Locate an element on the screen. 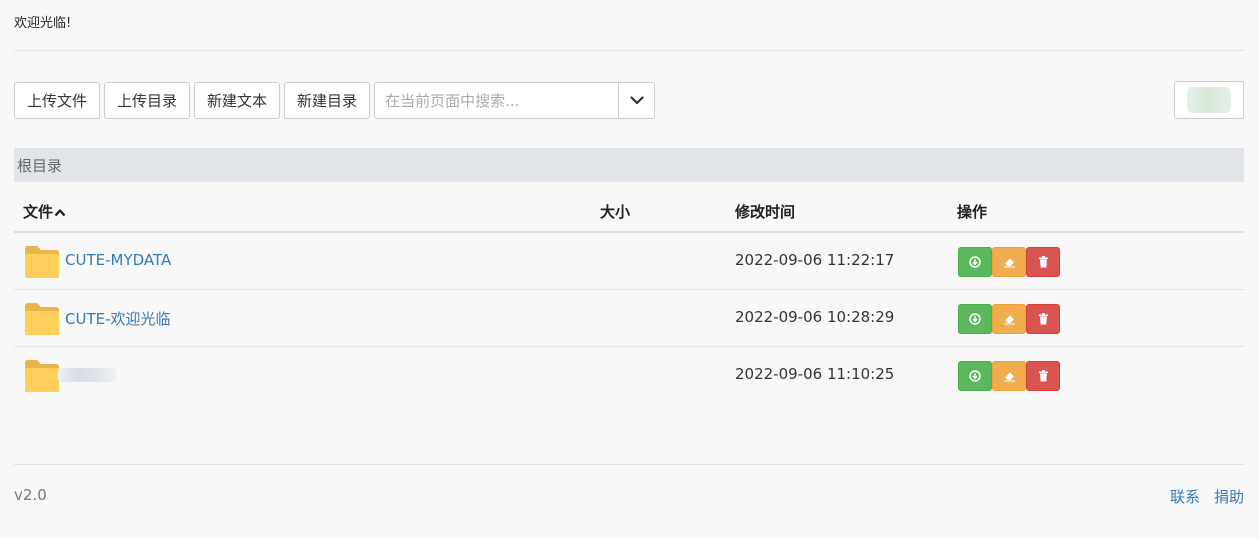 The image size is (1259, 538). file-name-link: CUTE-MYDATA is located at coordinates (118, 260).